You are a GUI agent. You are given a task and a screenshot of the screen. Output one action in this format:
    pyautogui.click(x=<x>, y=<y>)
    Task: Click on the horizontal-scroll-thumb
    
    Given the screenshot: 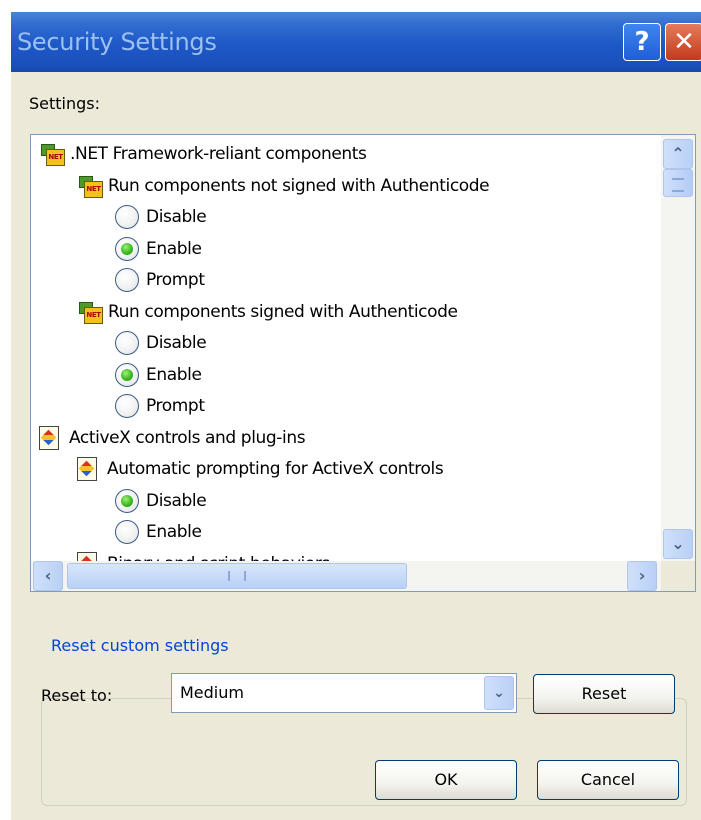 What is the action you would take?
    pyautogui.click(x=237, y=576)
    